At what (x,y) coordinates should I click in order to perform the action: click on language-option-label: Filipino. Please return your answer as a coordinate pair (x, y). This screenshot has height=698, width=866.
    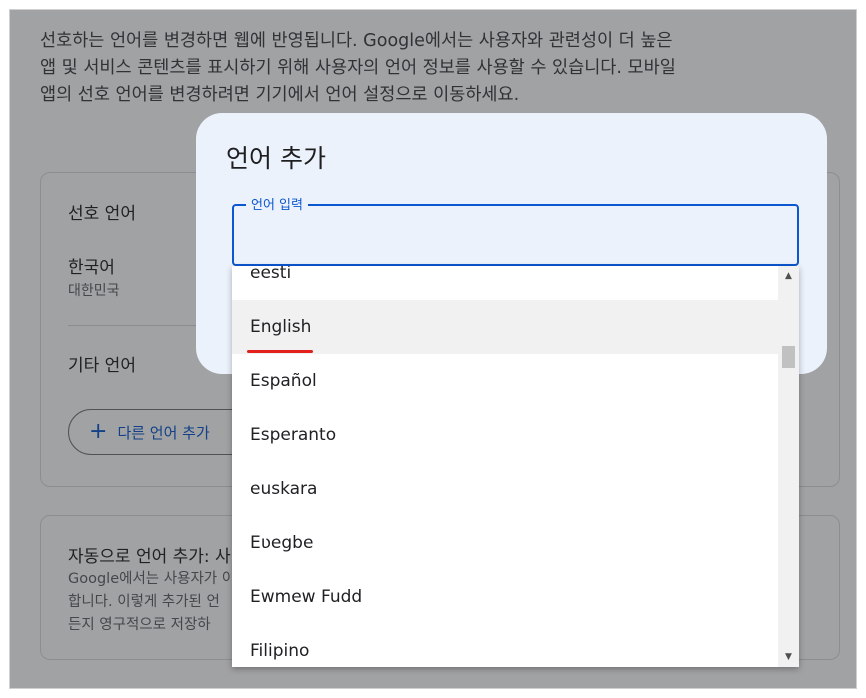
    Looking at the image, I should click on (280, 651).